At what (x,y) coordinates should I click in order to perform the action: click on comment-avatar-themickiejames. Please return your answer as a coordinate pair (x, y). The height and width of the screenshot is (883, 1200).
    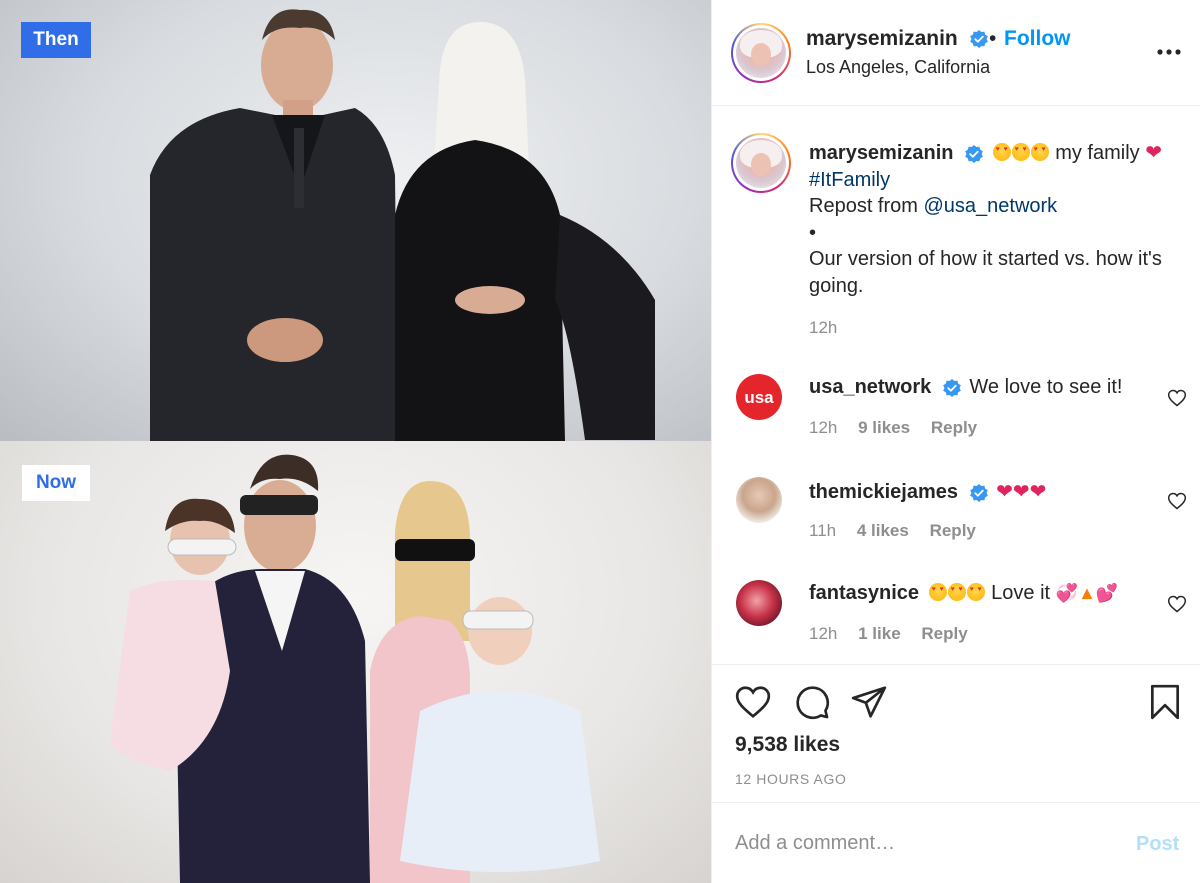
    Looking at the image, I should click on (759, 500).